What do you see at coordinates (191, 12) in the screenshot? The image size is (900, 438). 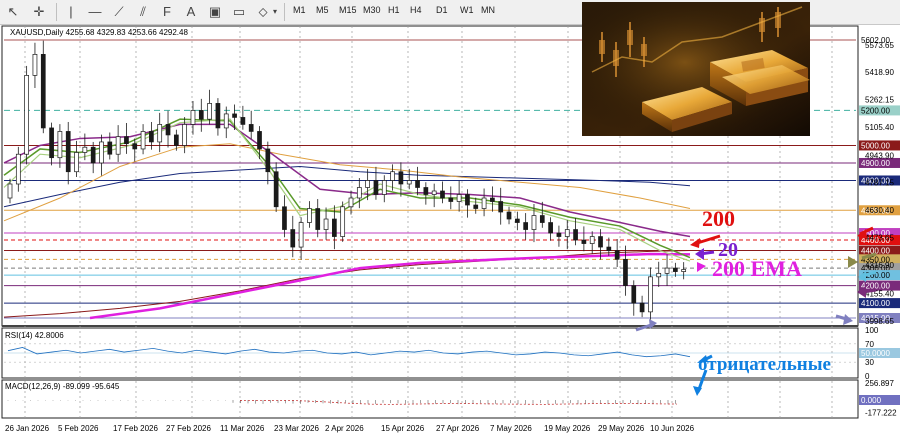 I see `text-tool-icon: A` at bounding box center [191, 12].